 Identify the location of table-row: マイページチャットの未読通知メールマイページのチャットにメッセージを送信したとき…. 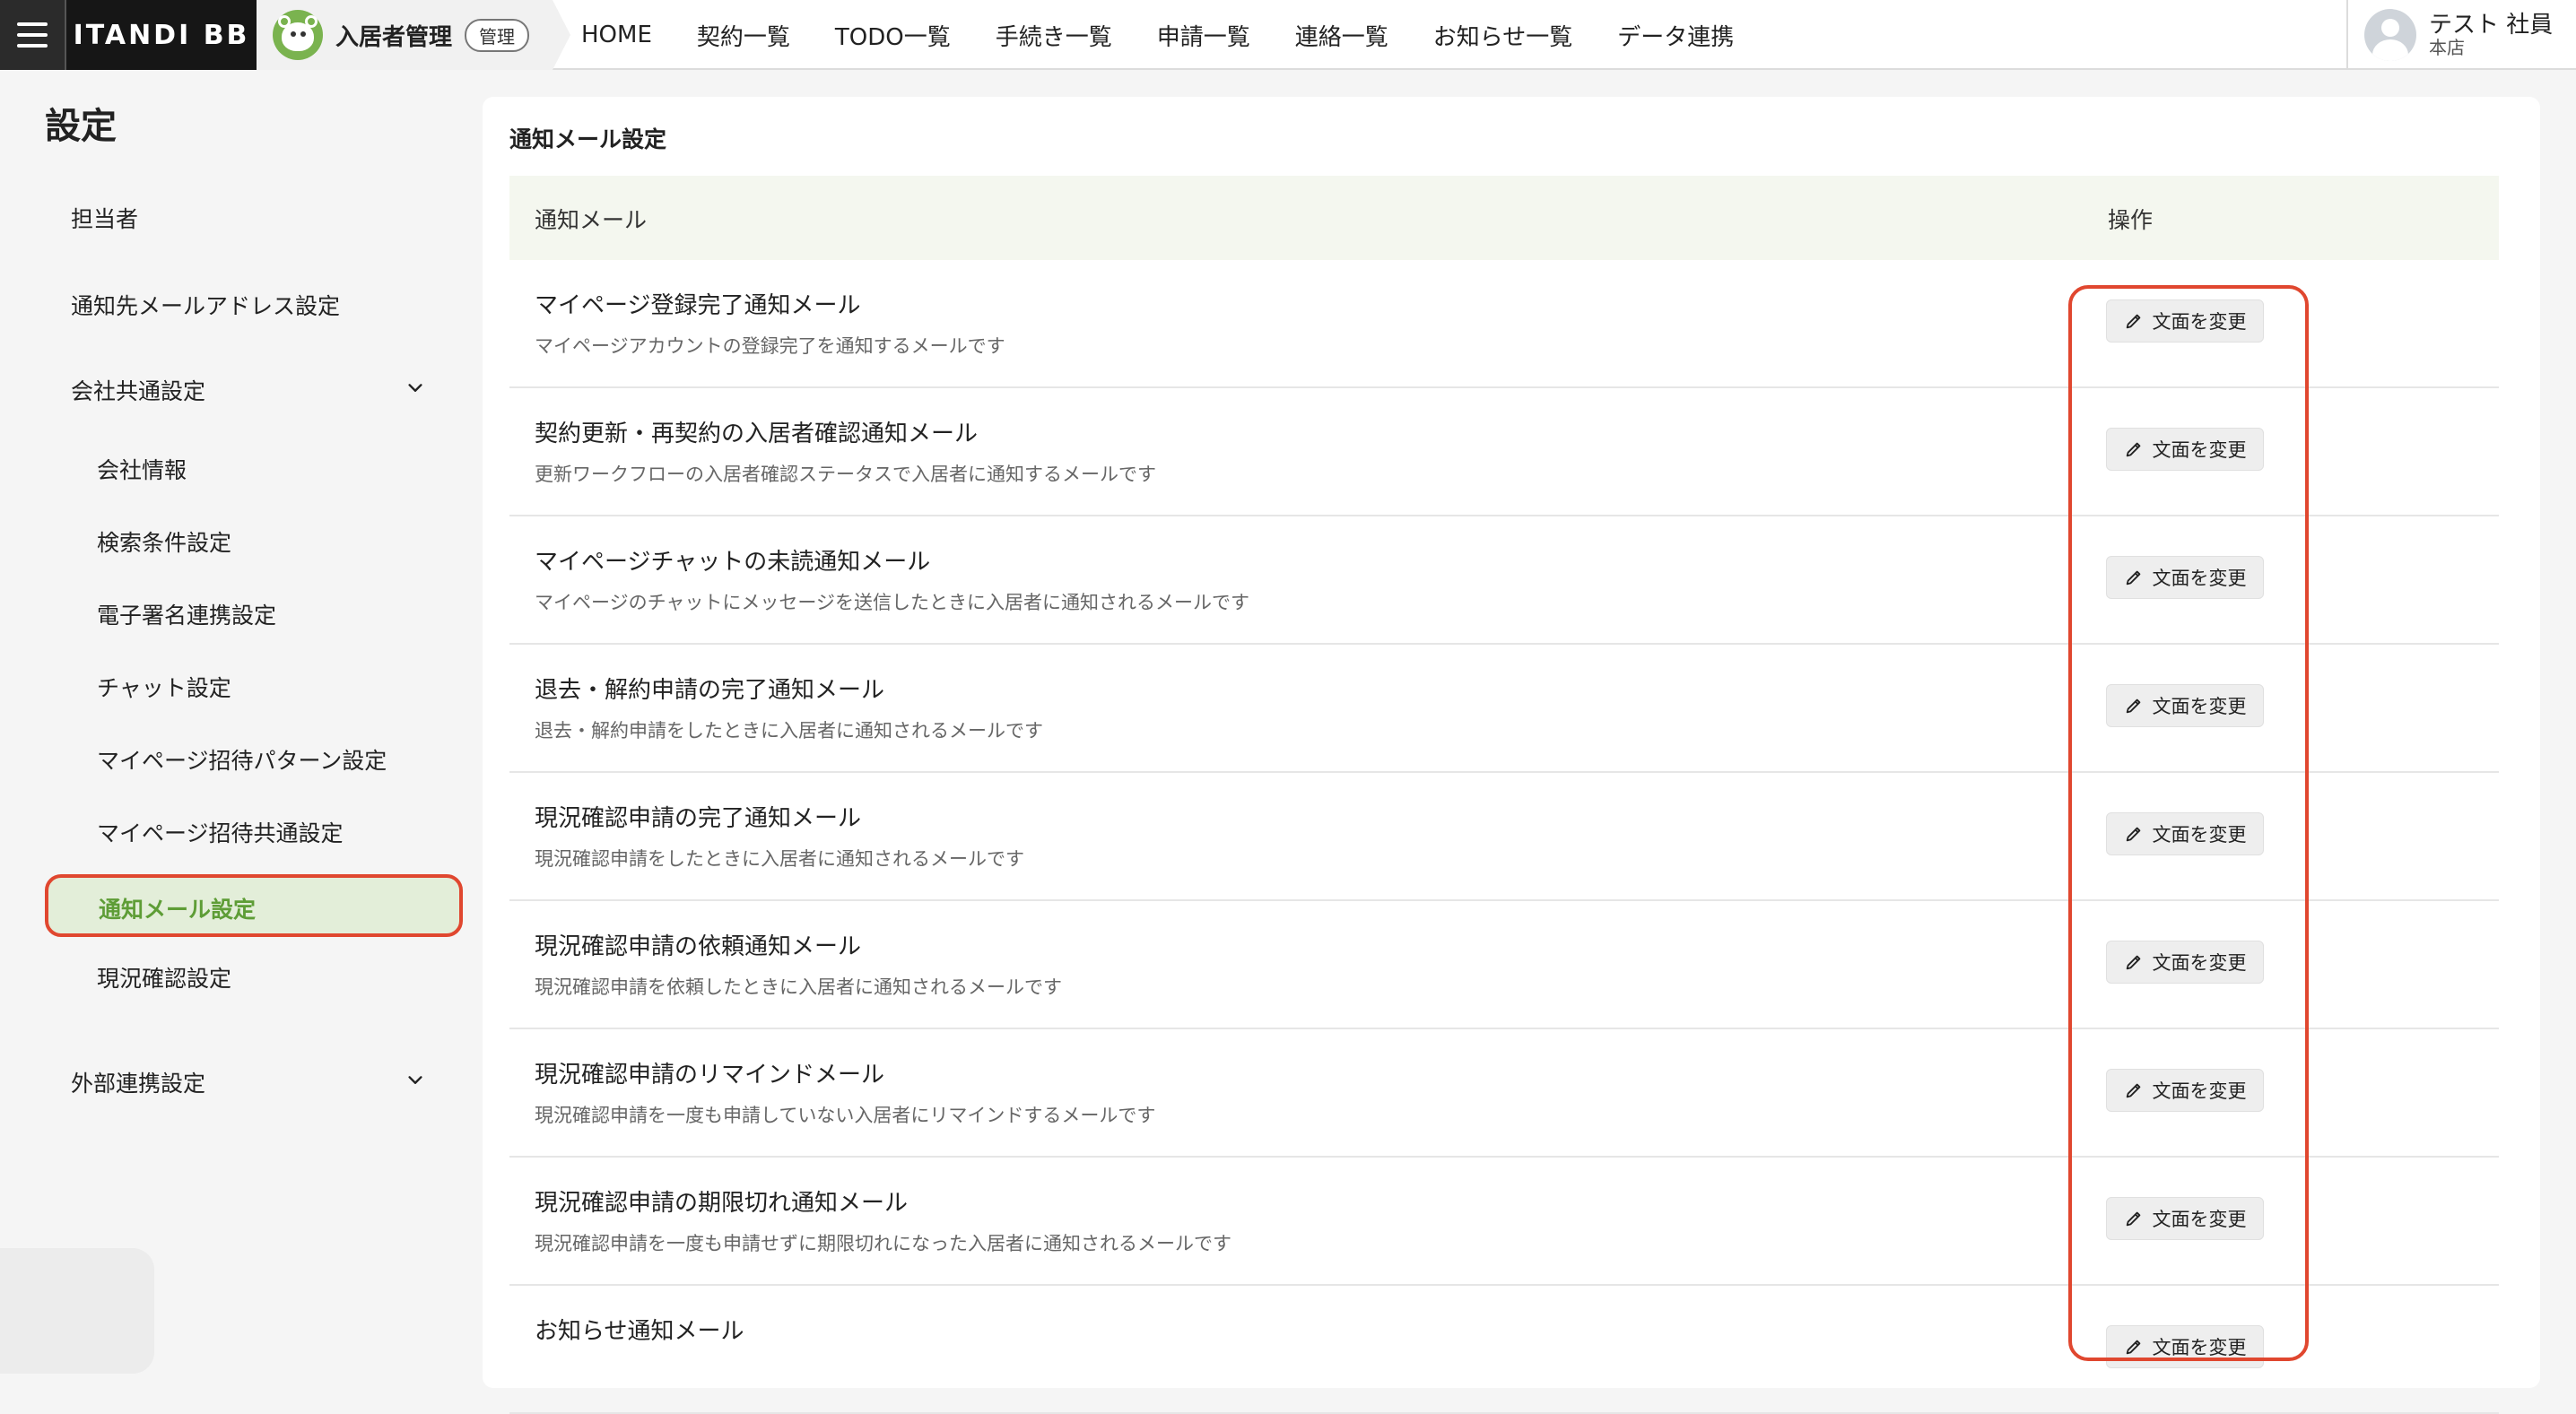
(1504, 581).